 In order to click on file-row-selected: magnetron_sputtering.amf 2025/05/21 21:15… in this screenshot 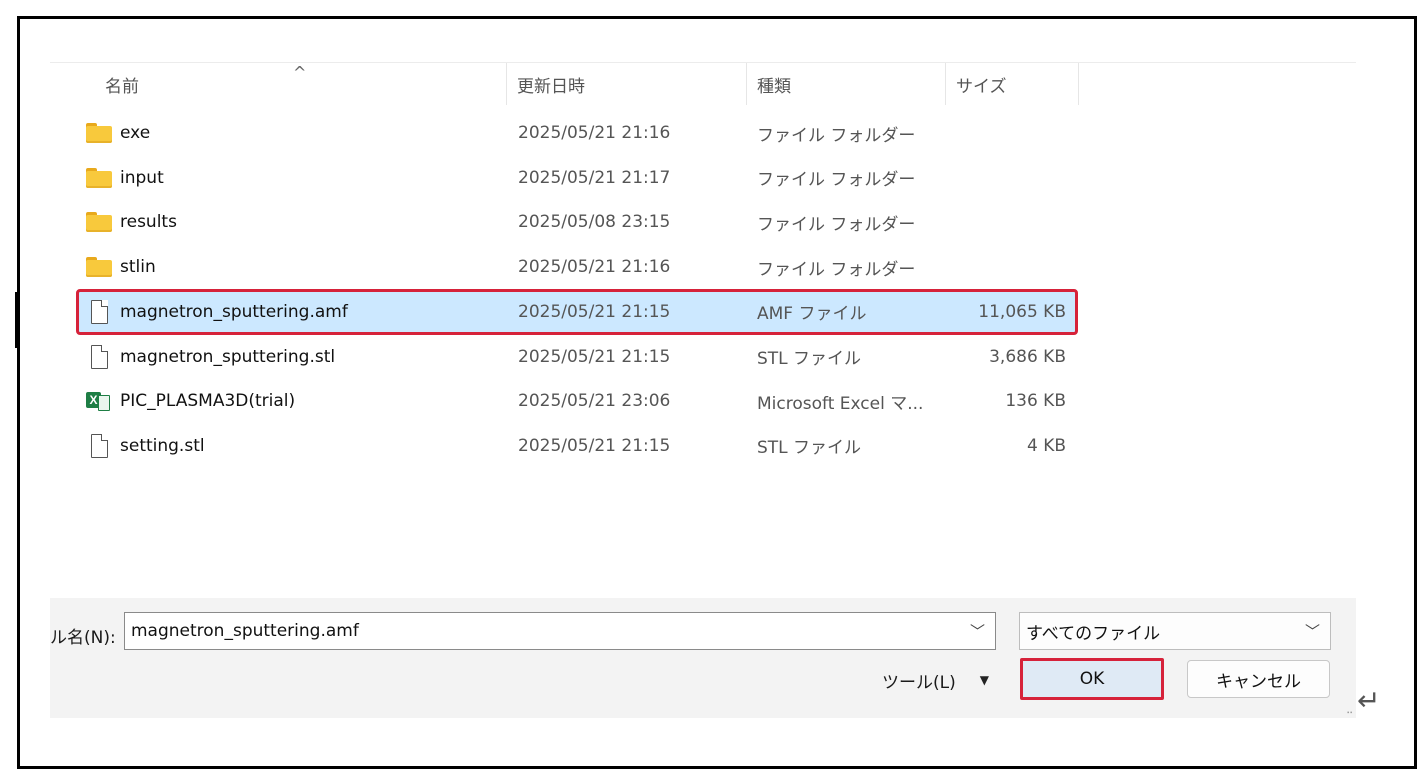, I will do `click(577, 311)`.